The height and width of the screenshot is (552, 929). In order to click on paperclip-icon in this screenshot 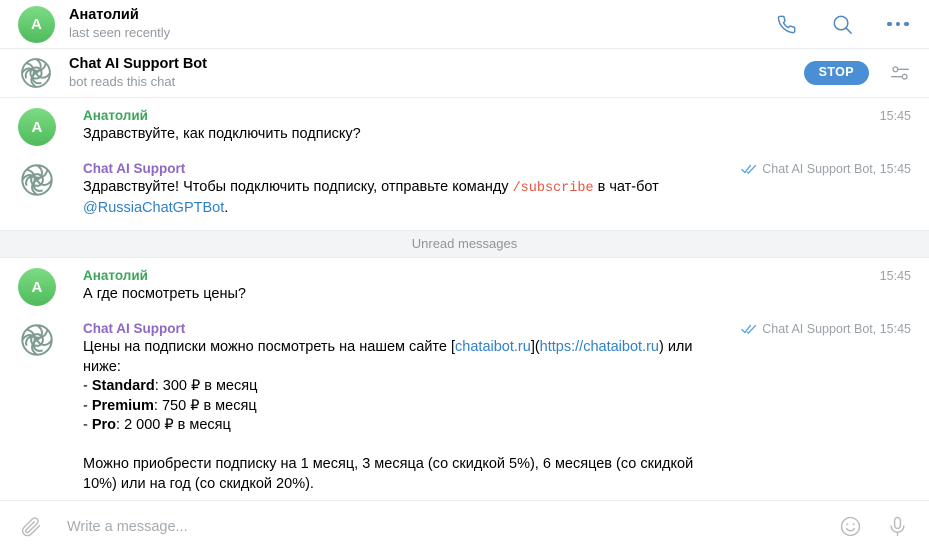, I will do `click(31, 526)`.